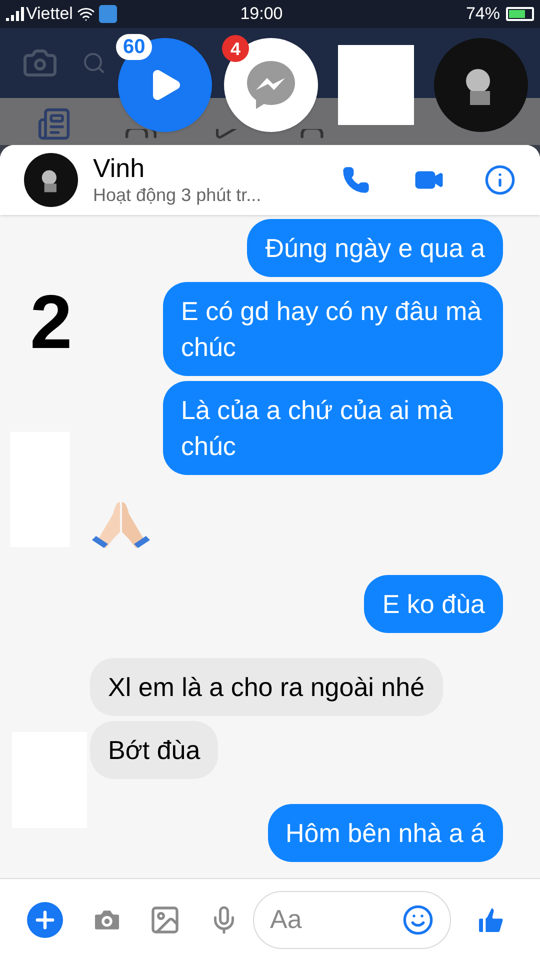 The image size is (540, 960). I want to click on info-icon, so click(500, 180).